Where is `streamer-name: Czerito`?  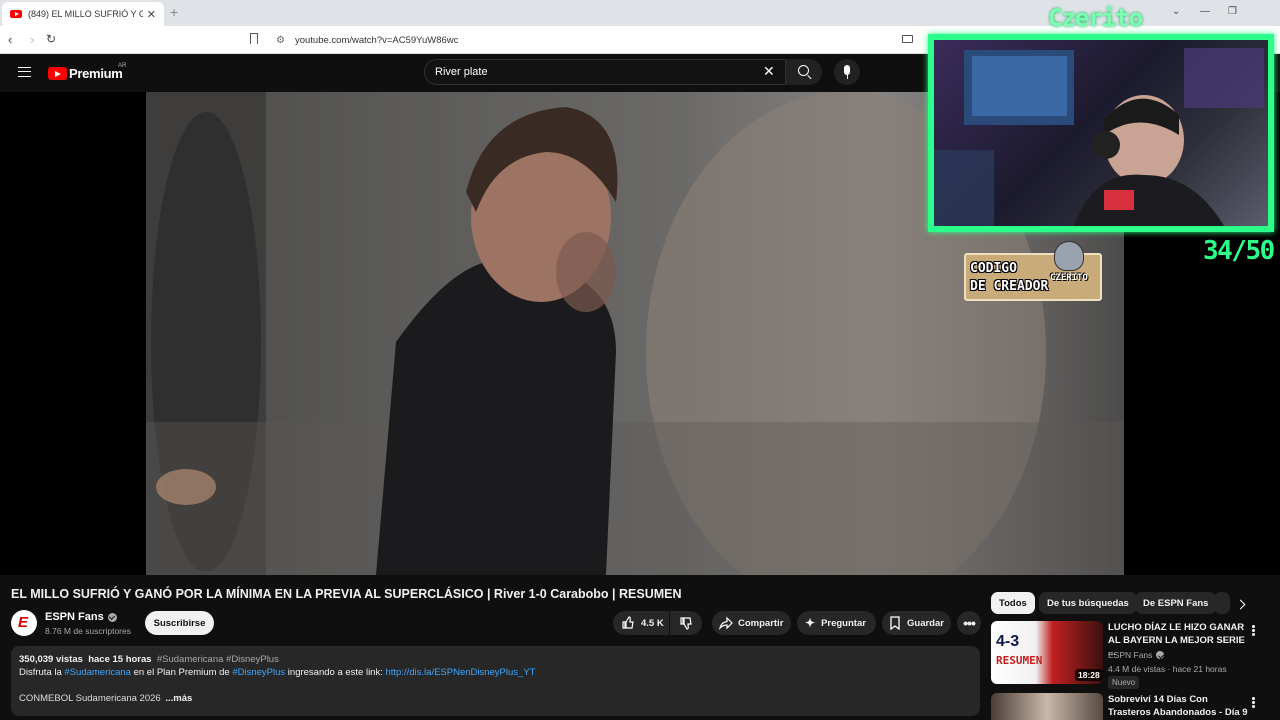
streamer-name: Czerito is located at coordinates (1095, 18).